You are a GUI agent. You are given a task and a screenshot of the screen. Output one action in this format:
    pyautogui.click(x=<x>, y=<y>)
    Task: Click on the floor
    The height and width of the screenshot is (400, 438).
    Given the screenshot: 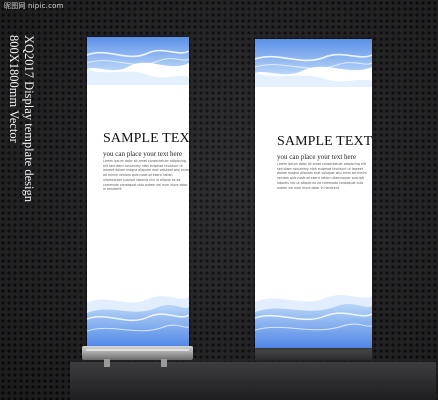 What is the action you would take?
    pyautogui.click(x=253, y=381)
    